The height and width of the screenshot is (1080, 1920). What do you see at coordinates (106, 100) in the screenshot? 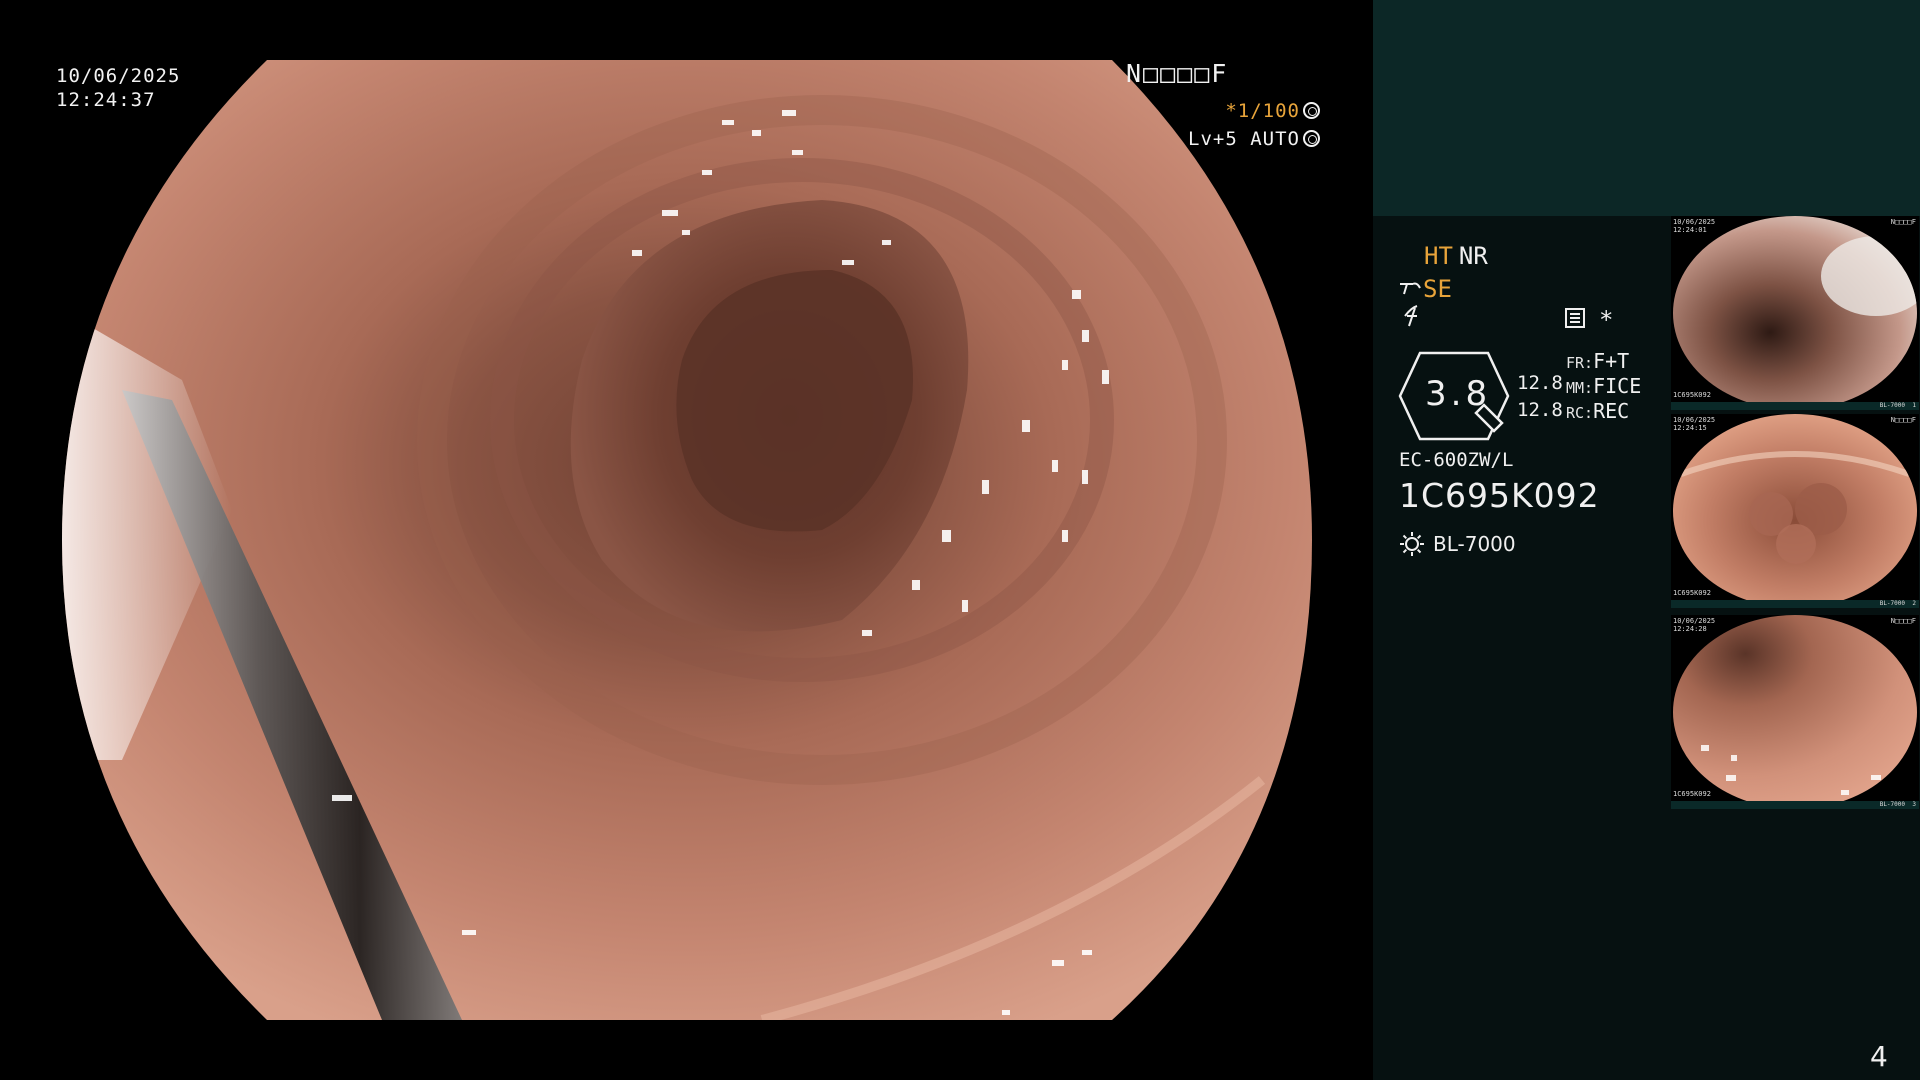
I see `time-text: 12:24:37` at bounding box center [106, 100].